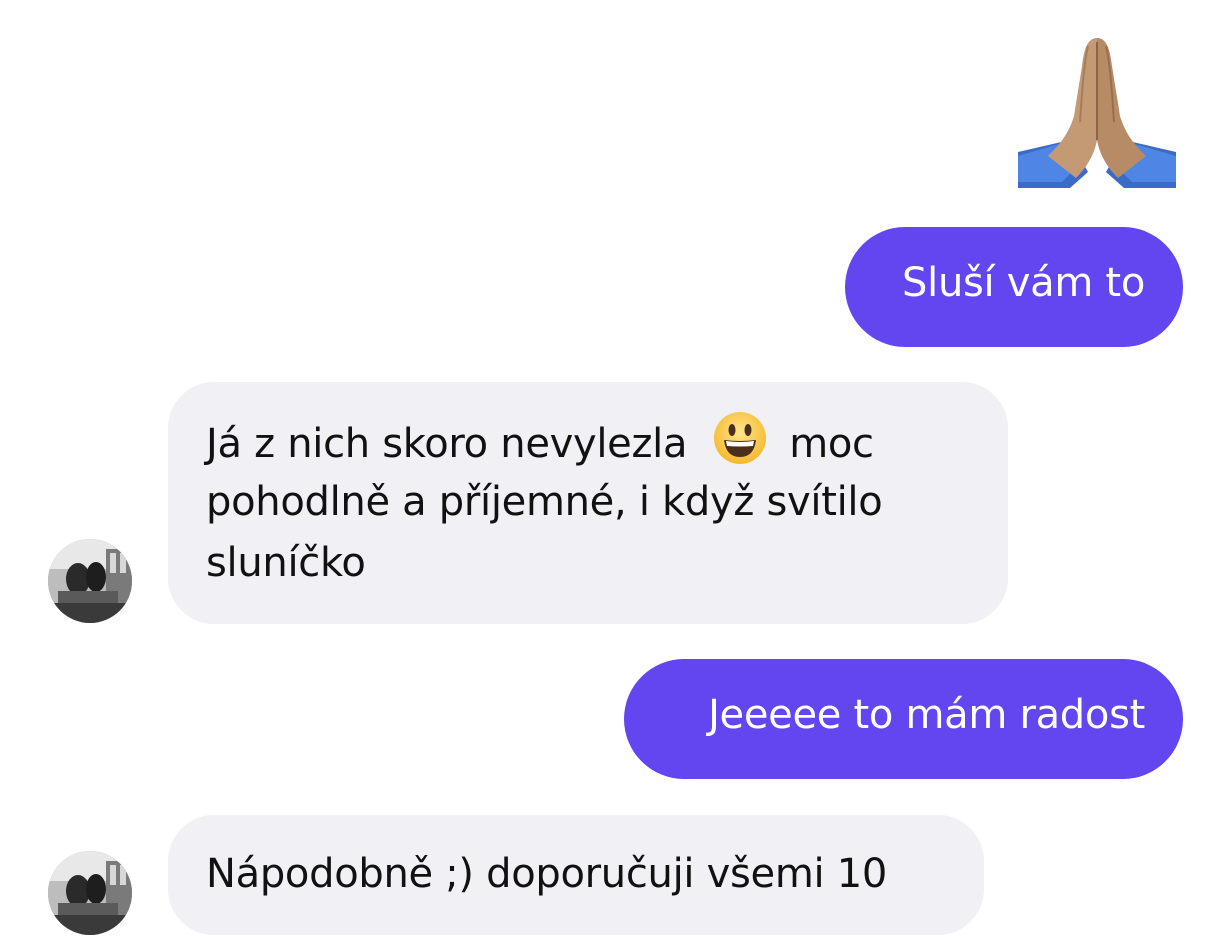 The height and width of the screenshot is (950, 1206). What do you see at coordinates (1097, 113) in the screenshot?
I see `folded-hands-icon` at bounding box center [1097, 113].